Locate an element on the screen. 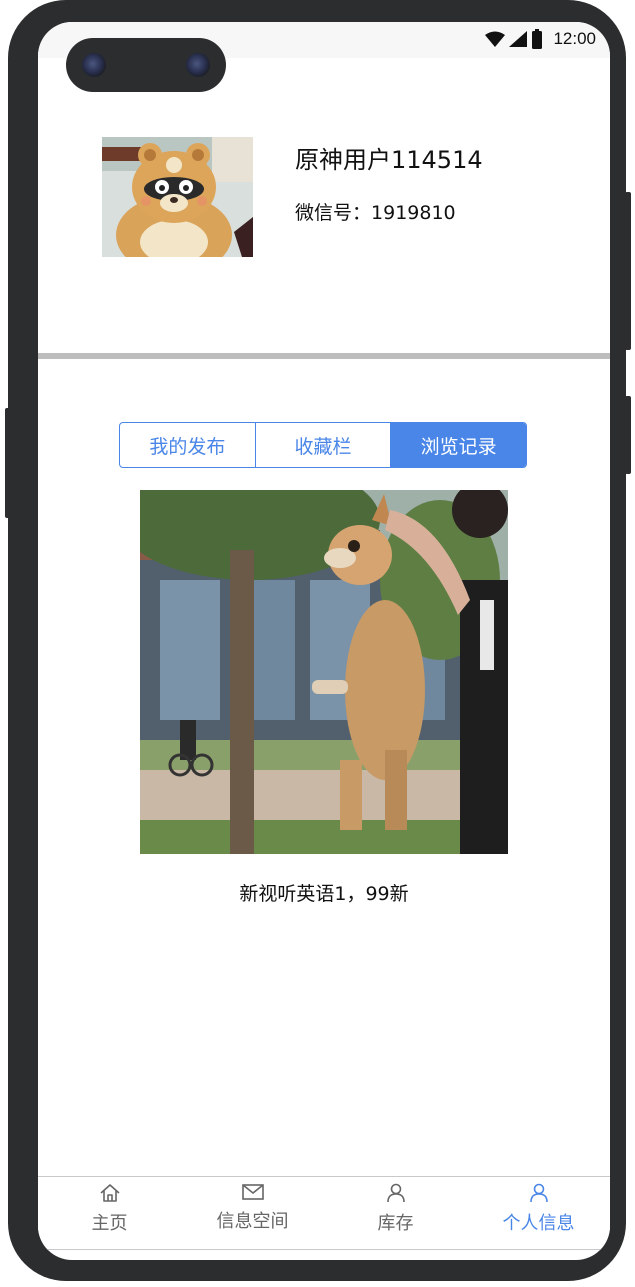  username: 原神用户114514 is located at coordinates (389, 160).